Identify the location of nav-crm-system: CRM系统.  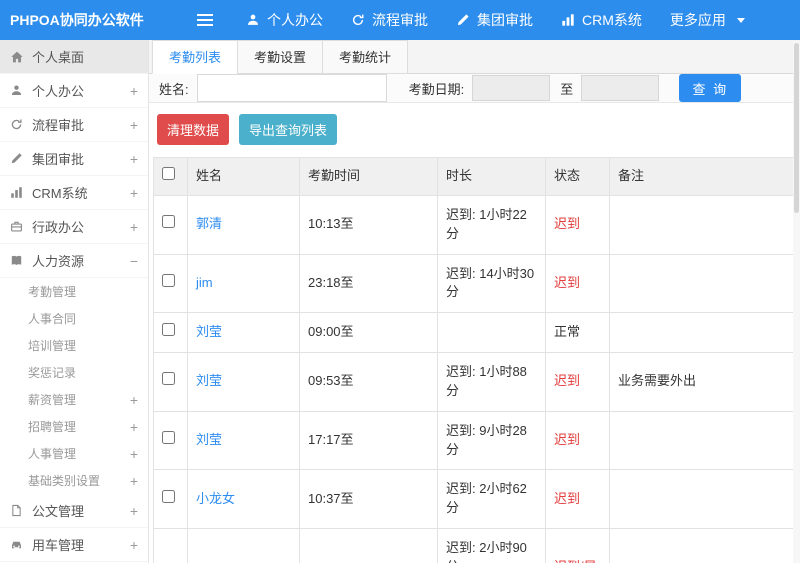
(601, 20).